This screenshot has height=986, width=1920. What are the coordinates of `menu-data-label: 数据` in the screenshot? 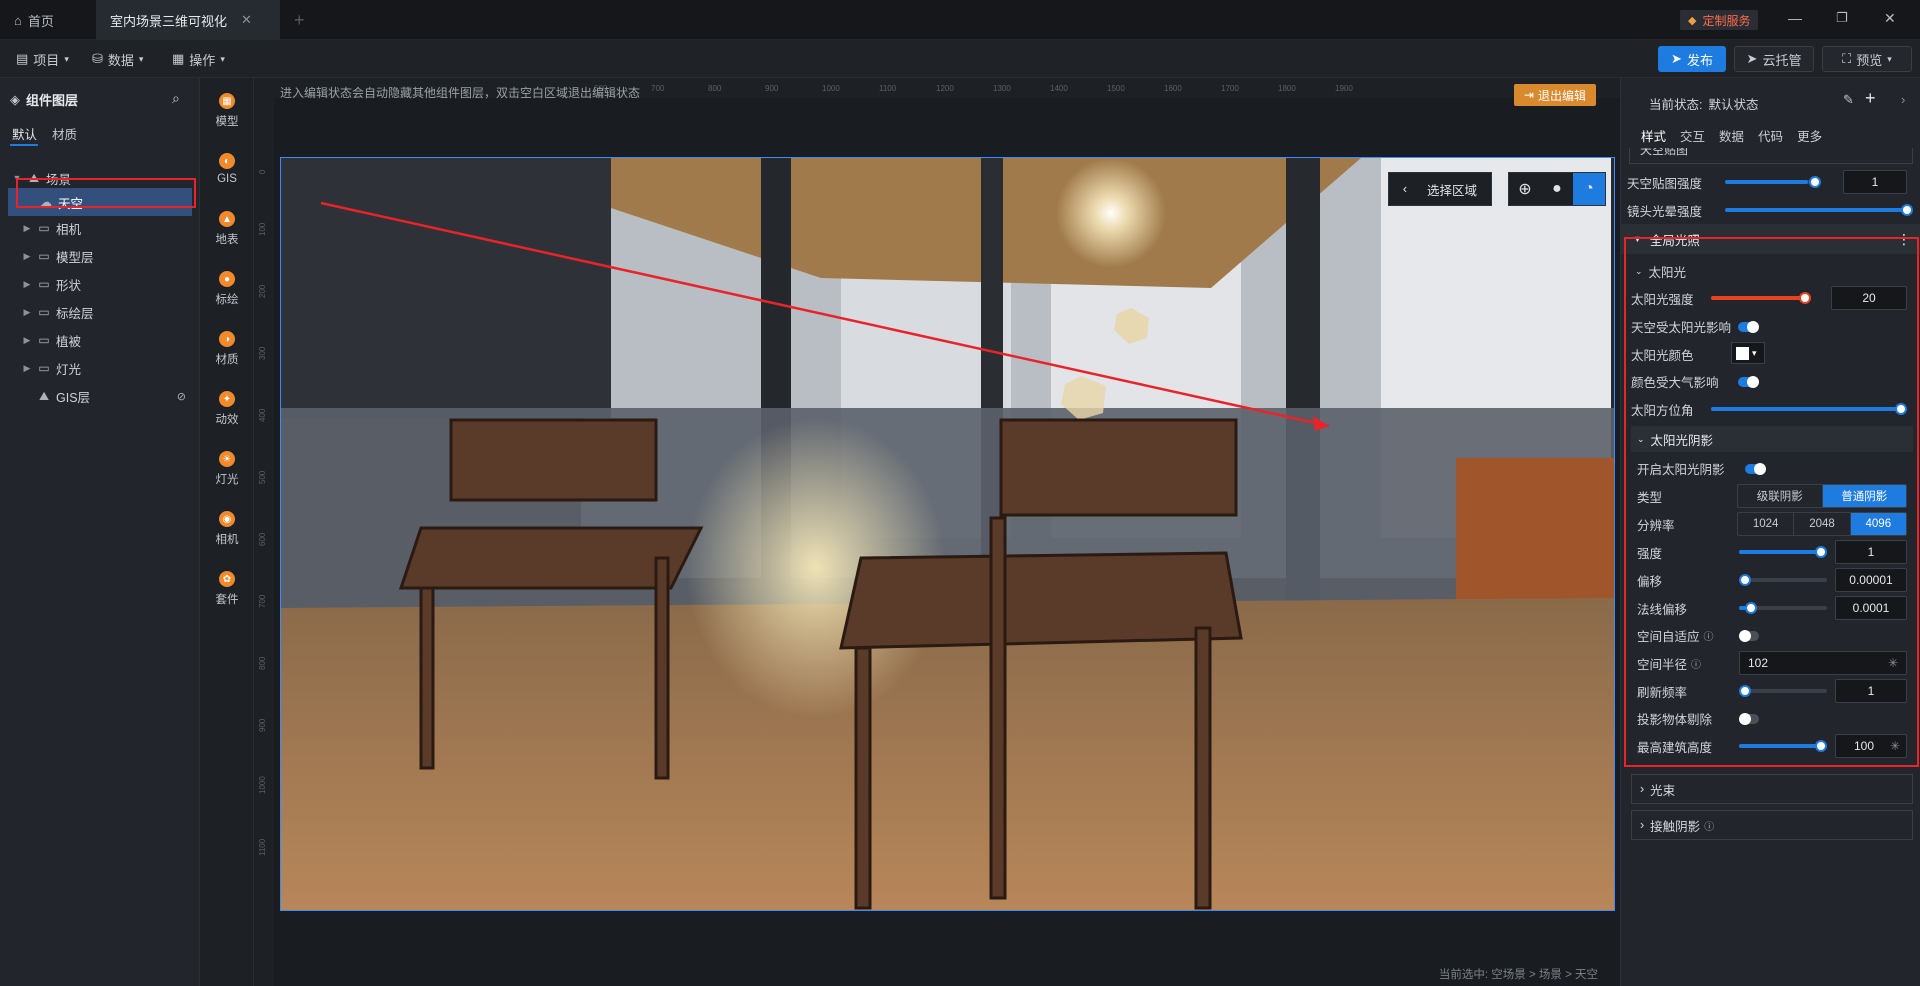 It's located at (120, 60).